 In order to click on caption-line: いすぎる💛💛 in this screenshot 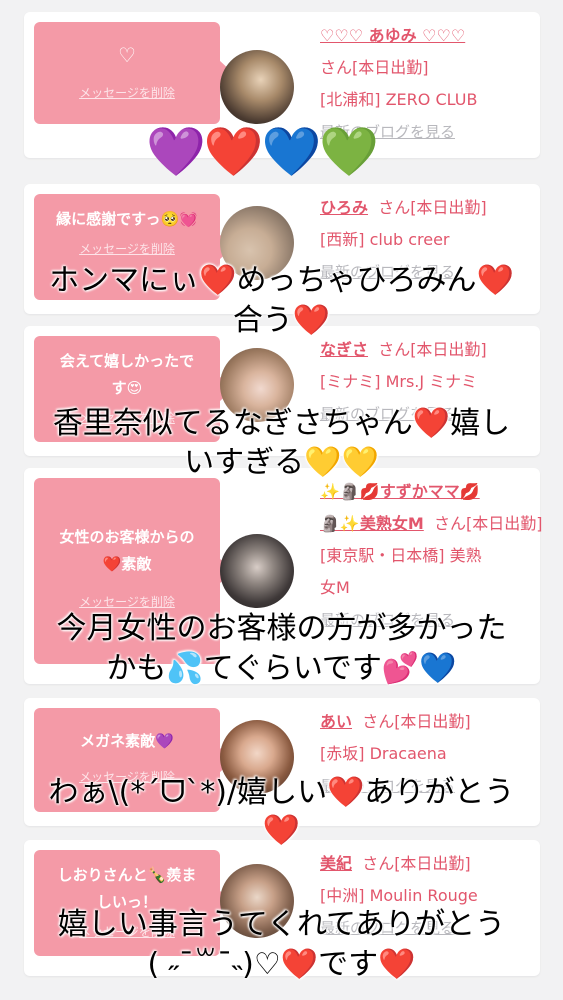, I will do `click(281, 462)`.